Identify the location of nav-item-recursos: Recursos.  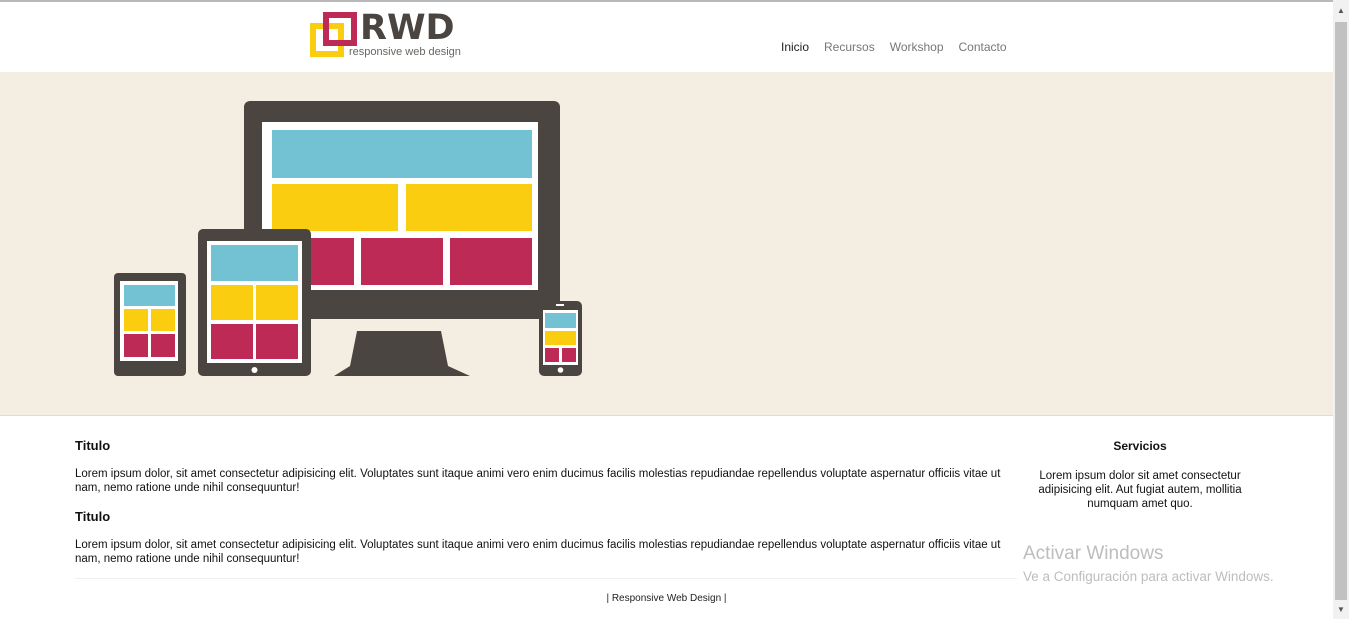
(849, 47).